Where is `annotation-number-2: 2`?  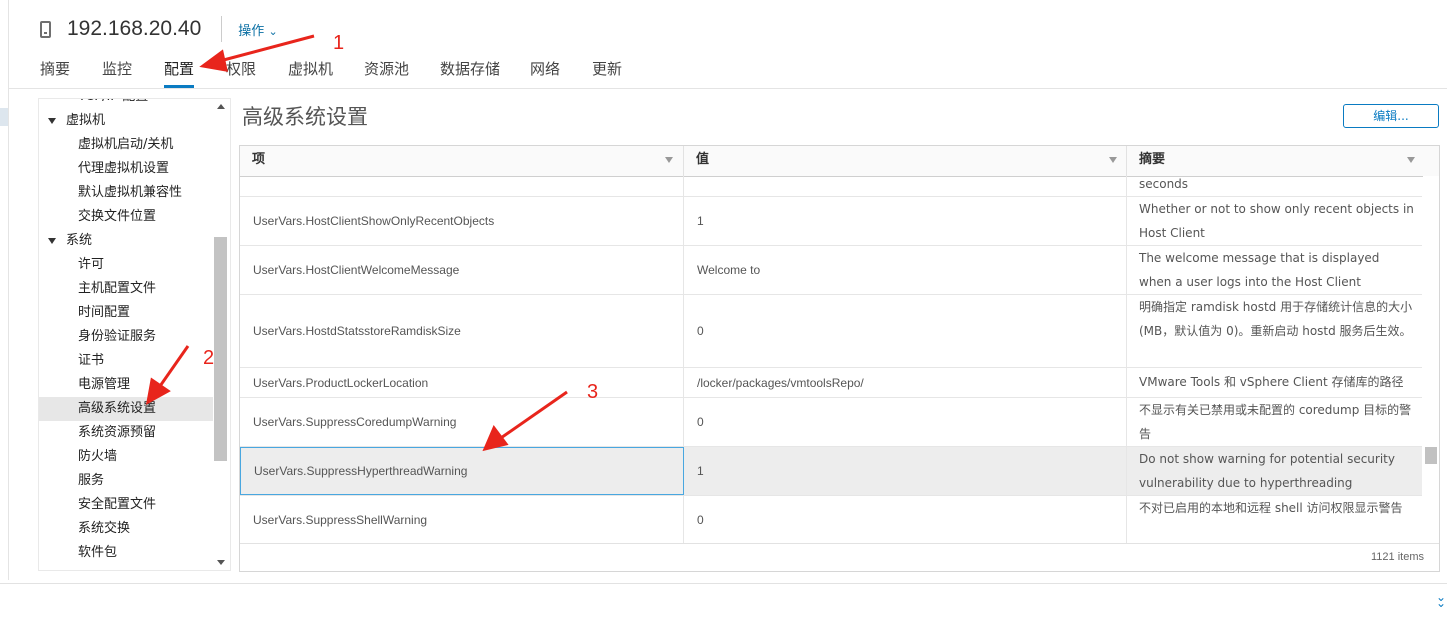
annotation-number-2: 2 is located at coordinates (209, 358).